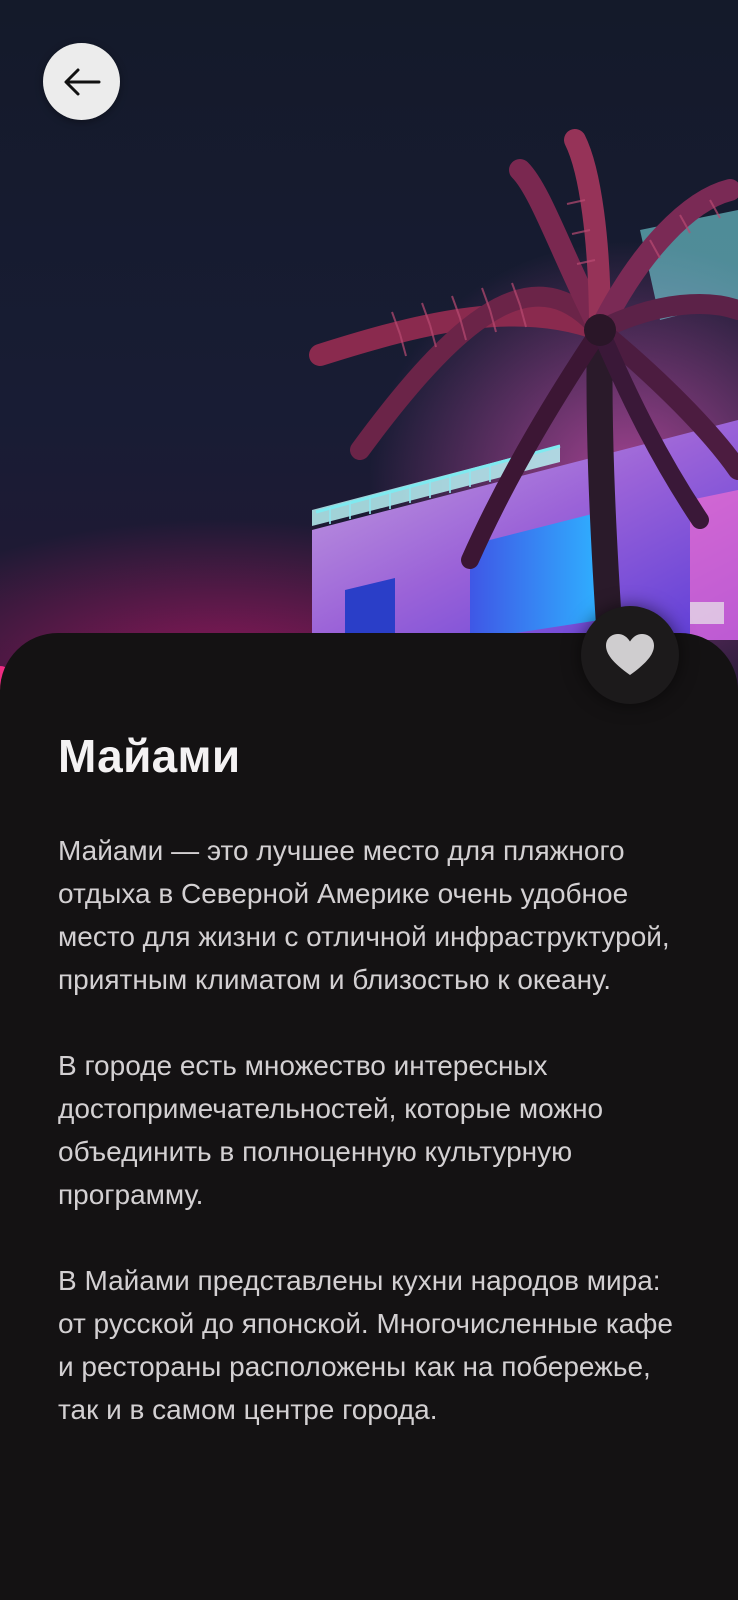 The height and width of the screenshot is (1600, 738). I want to click on back-button, so click(81, 81).